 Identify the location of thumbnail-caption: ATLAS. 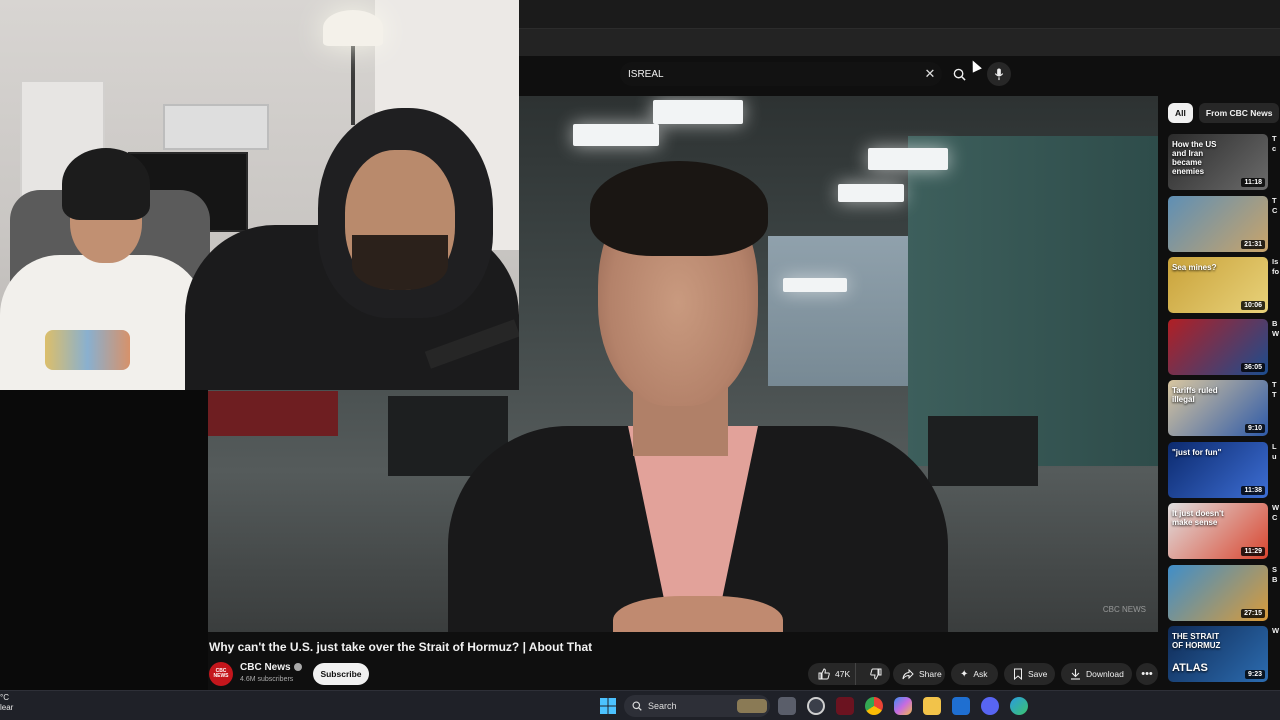
(1190, 668).